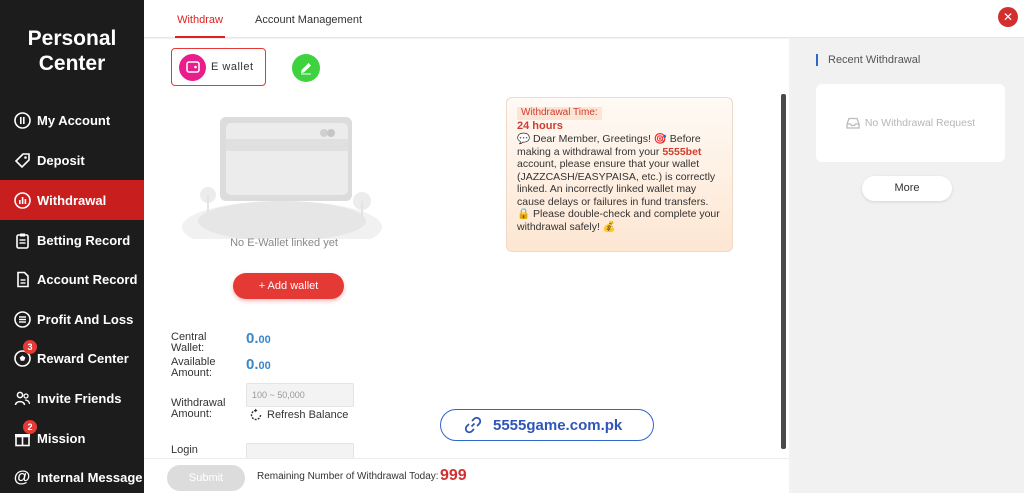  I want to click on file-icon, so click(22, 279).